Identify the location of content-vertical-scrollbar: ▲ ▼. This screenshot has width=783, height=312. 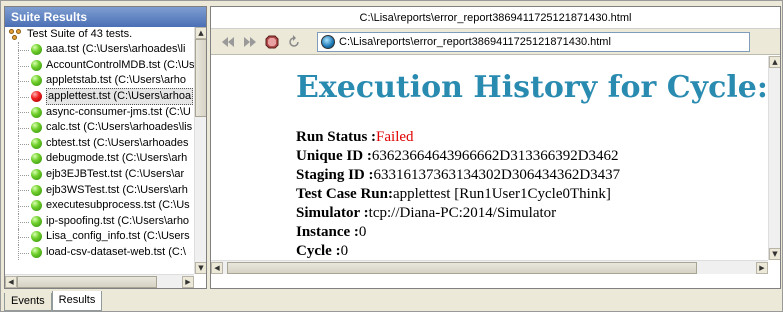
(774, 158).